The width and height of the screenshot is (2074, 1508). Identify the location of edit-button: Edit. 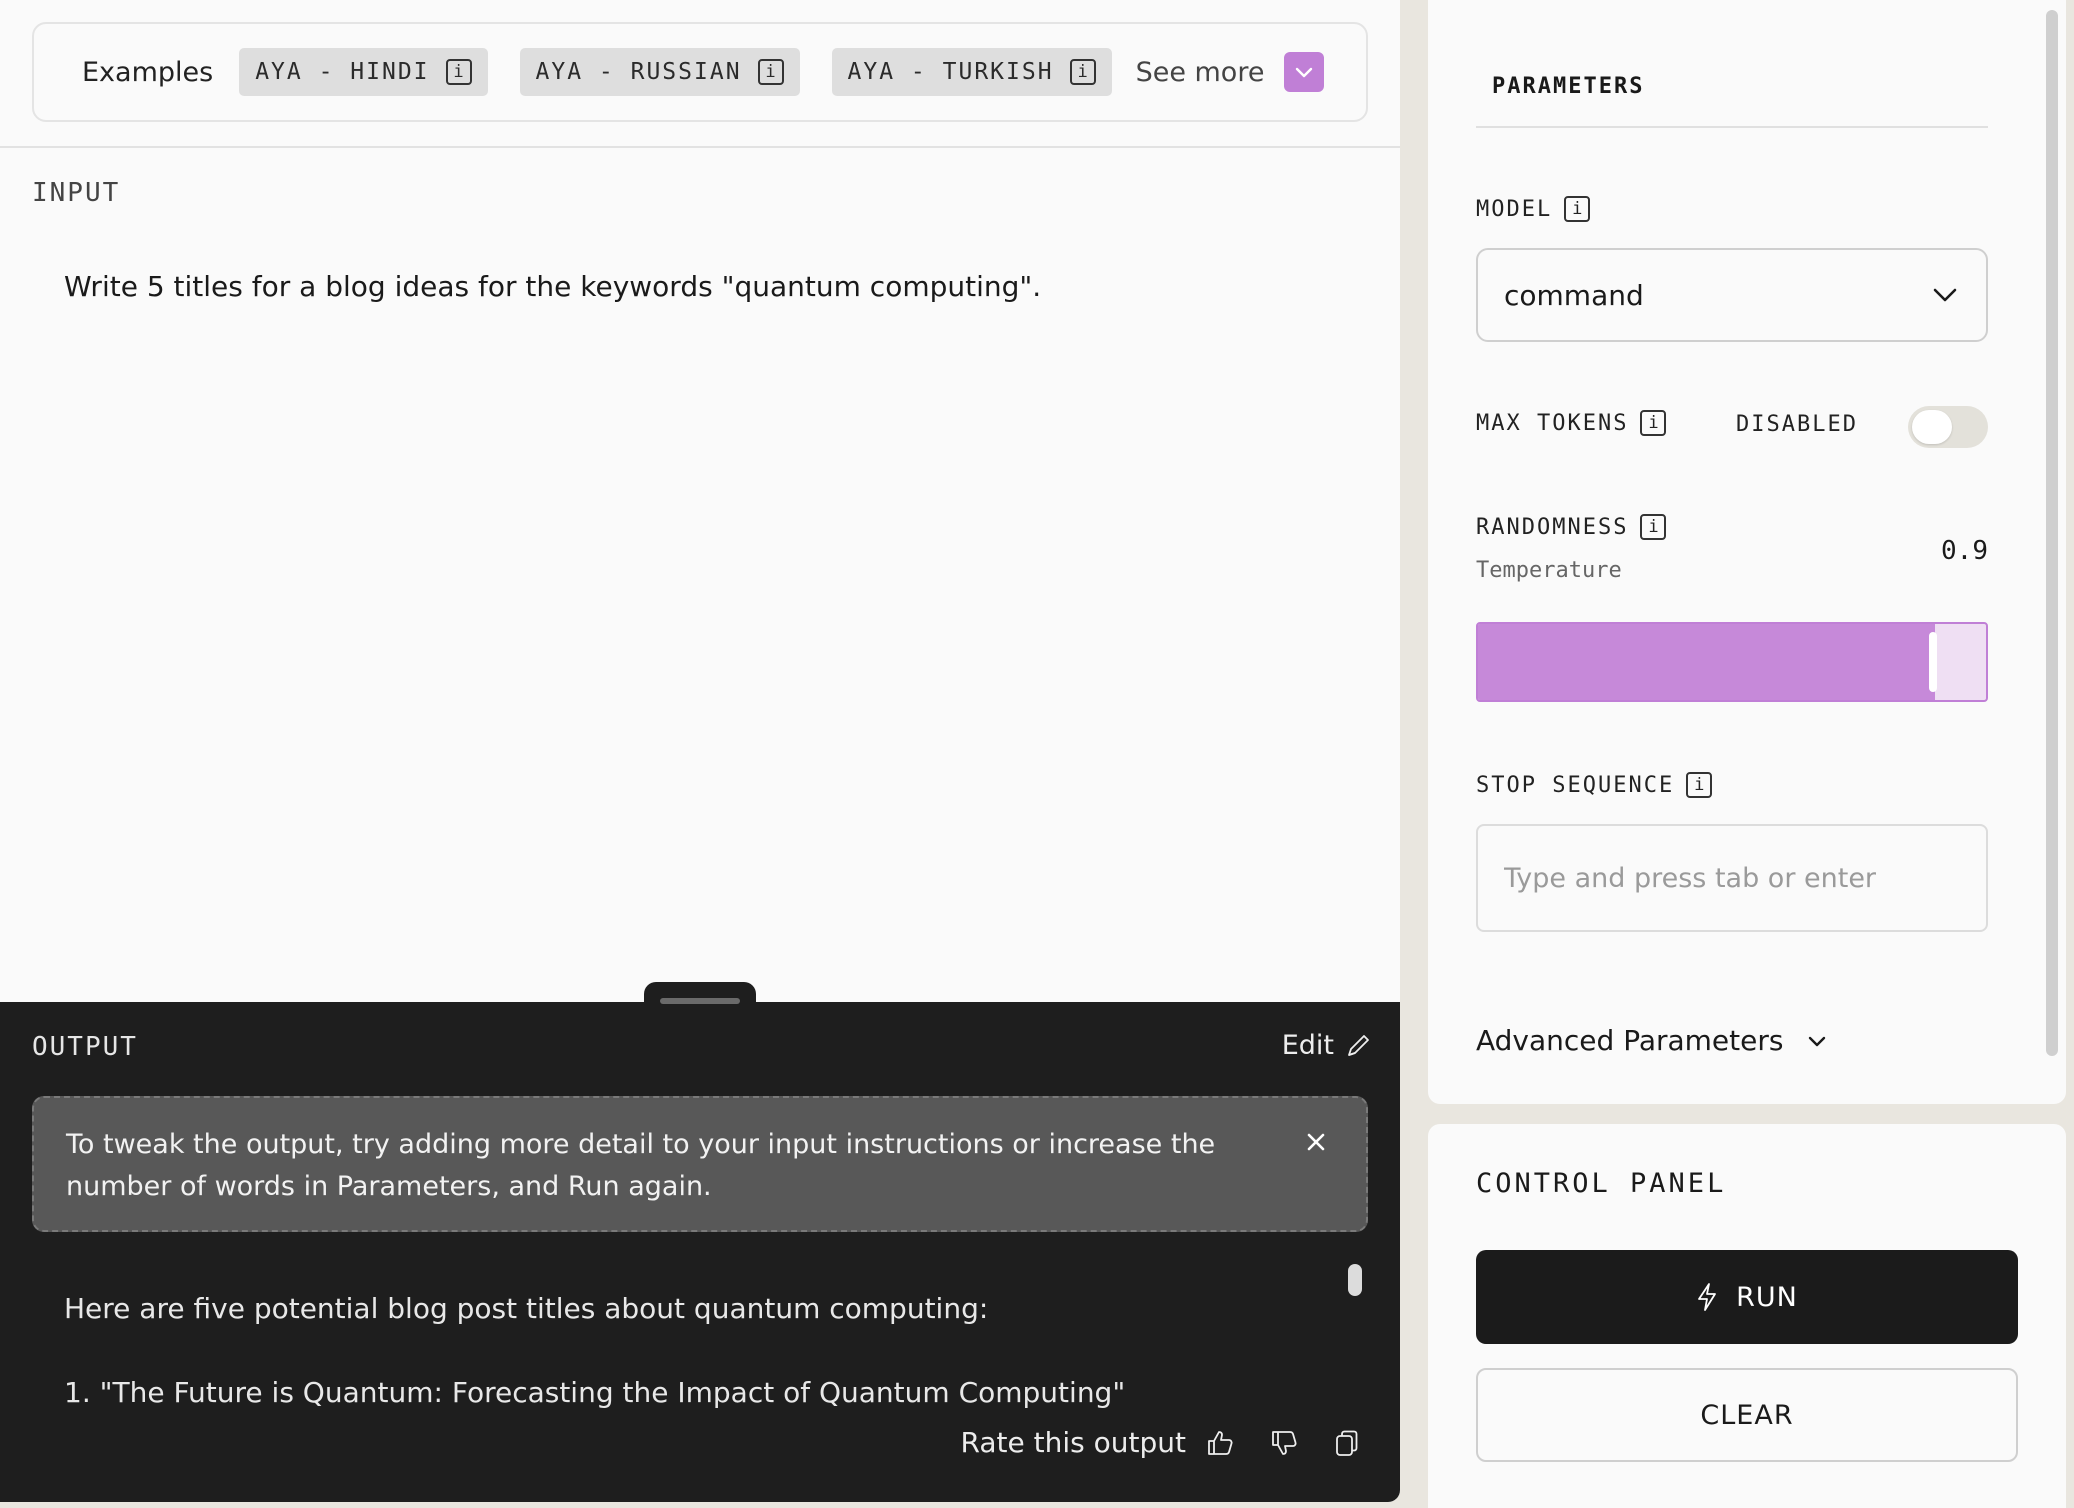
(1326, 1045).